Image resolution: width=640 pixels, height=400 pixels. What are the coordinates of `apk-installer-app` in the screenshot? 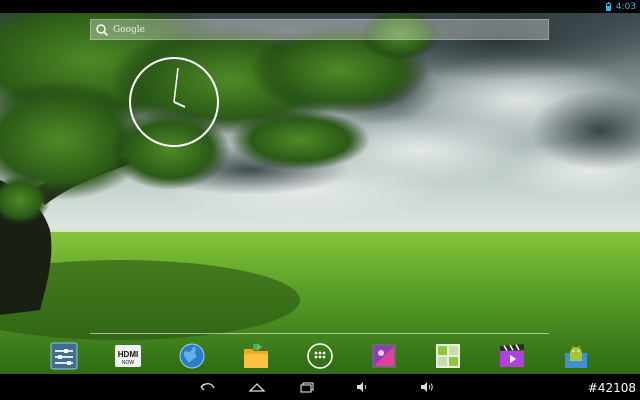 It's located at (576, 356).